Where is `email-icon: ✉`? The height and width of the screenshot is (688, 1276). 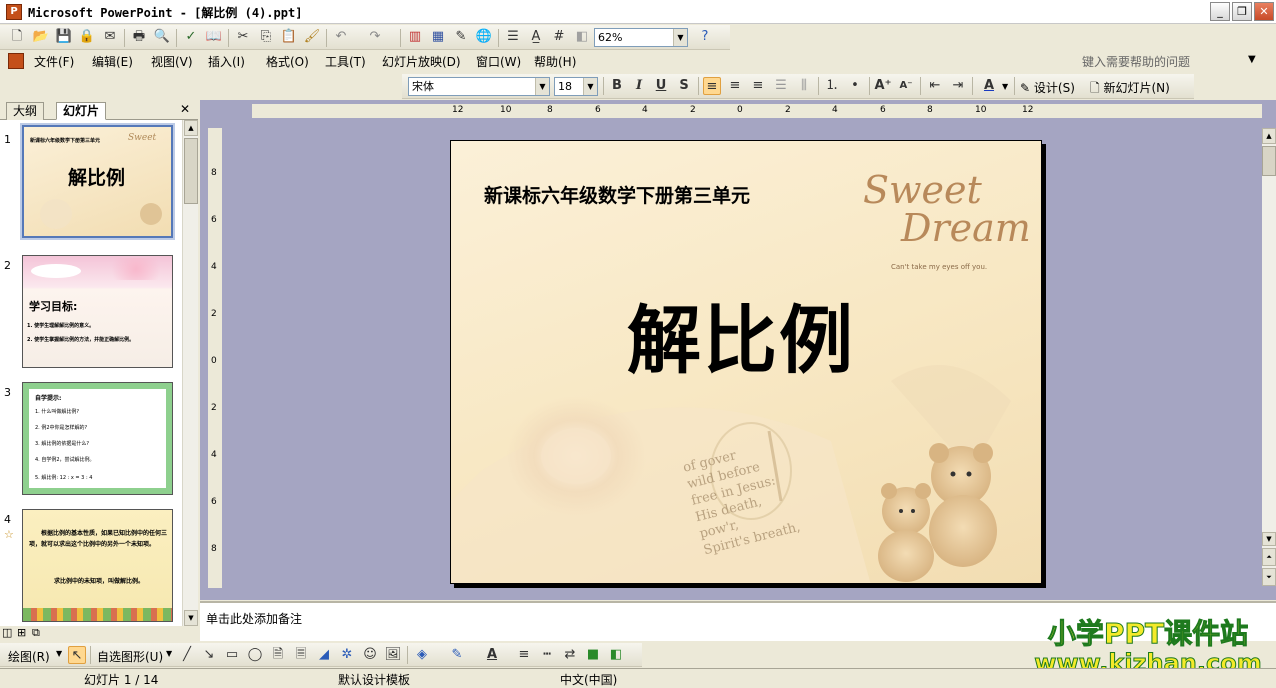
email-icon: ✉ is located at coordinates (110, 37).